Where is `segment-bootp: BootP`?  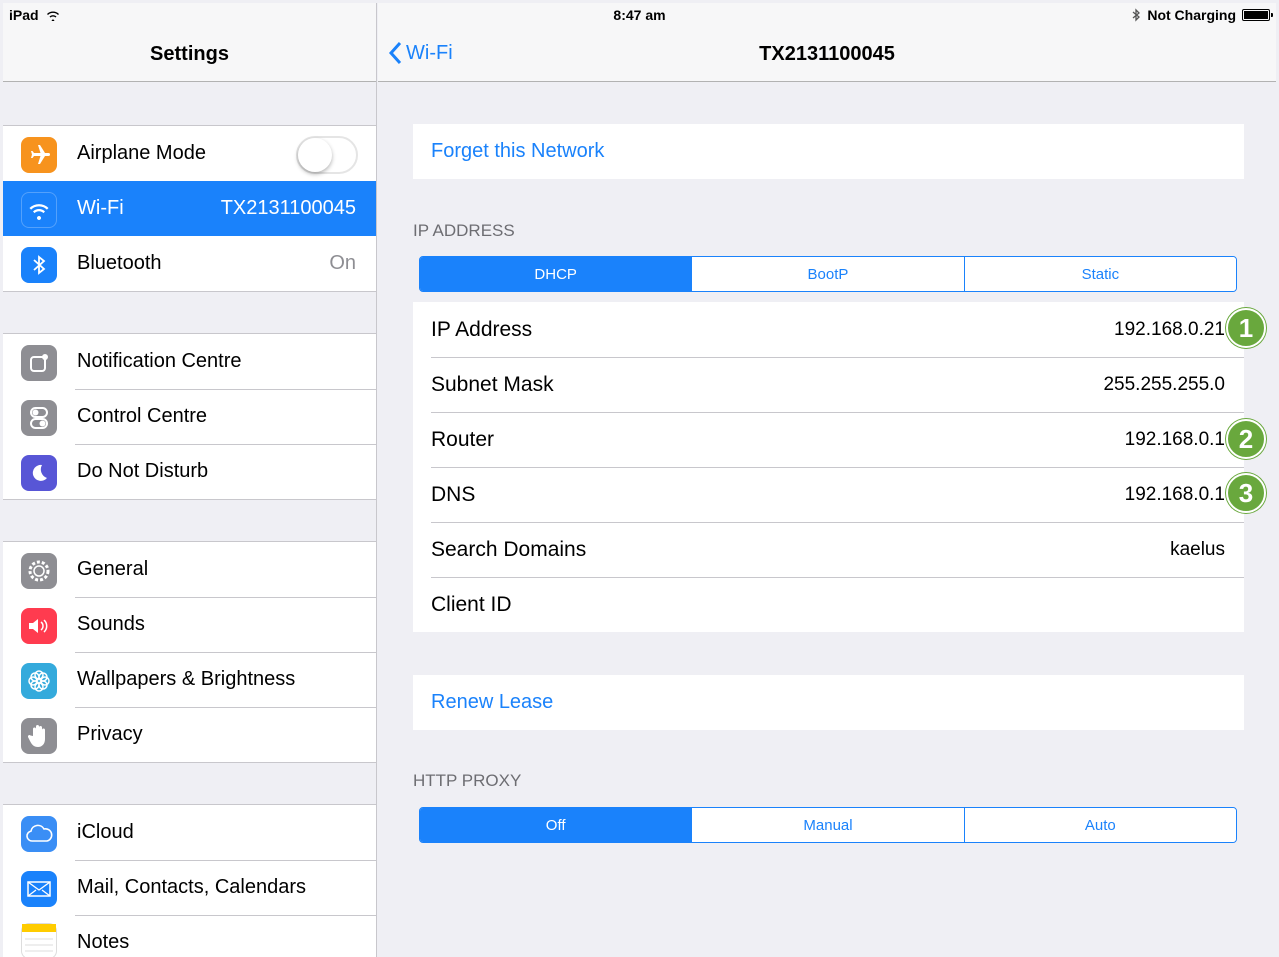 segment-bootp: BootP is located at coordinates (827, 274).